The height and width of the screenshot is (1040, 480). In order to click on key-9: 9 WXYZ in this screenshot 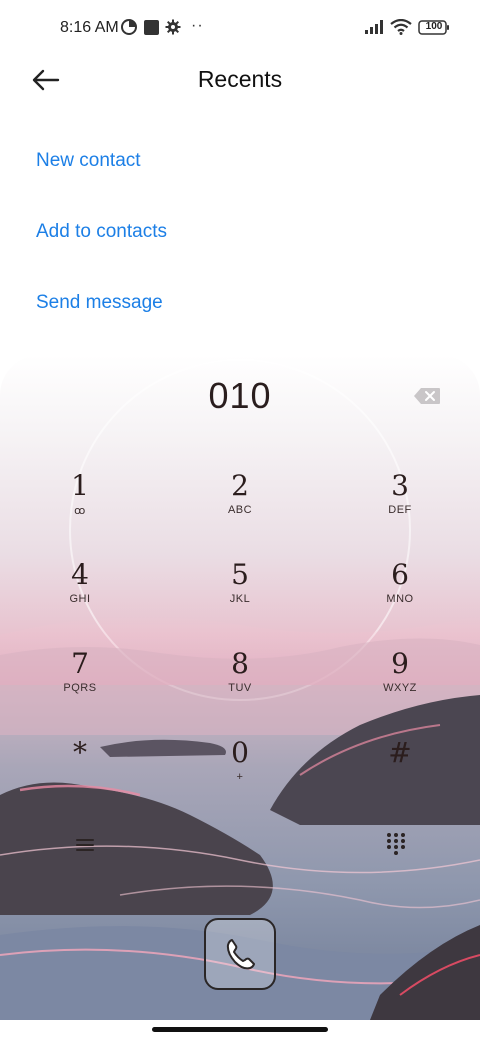, I will do `click(400, 683)`.